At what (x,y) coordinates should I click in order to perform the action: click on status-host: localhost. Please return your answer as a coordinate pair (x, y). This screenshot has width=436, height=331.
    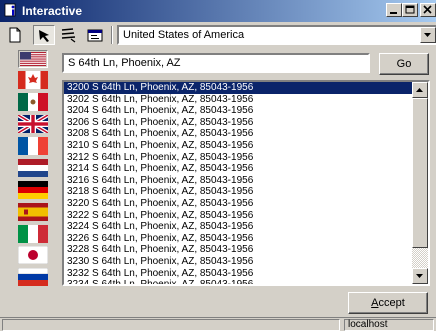
    Looking at the image, I should click on (368, 324).